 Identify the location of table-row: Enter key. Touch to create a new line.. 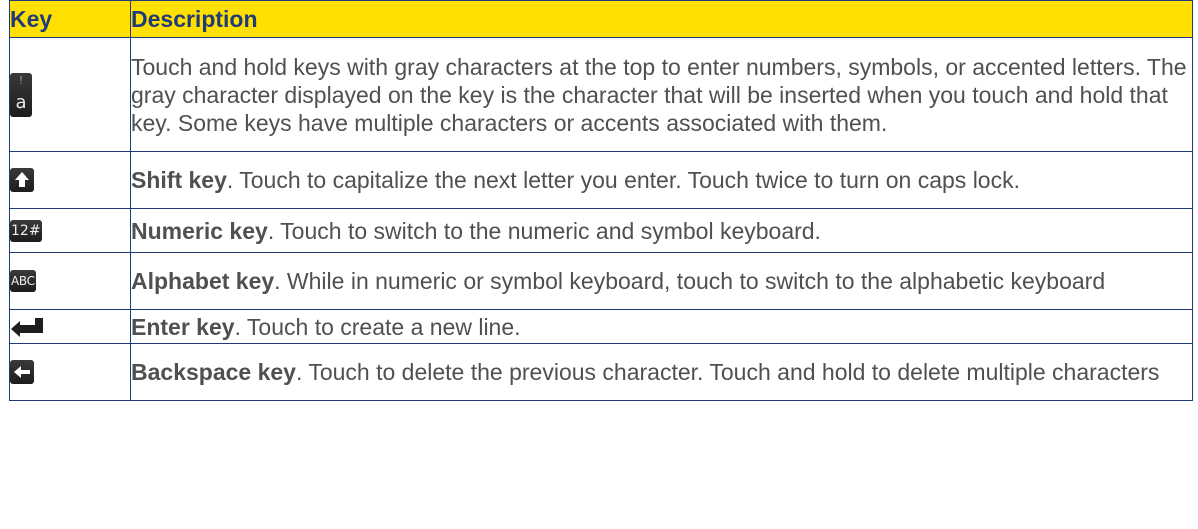
(601, 326).